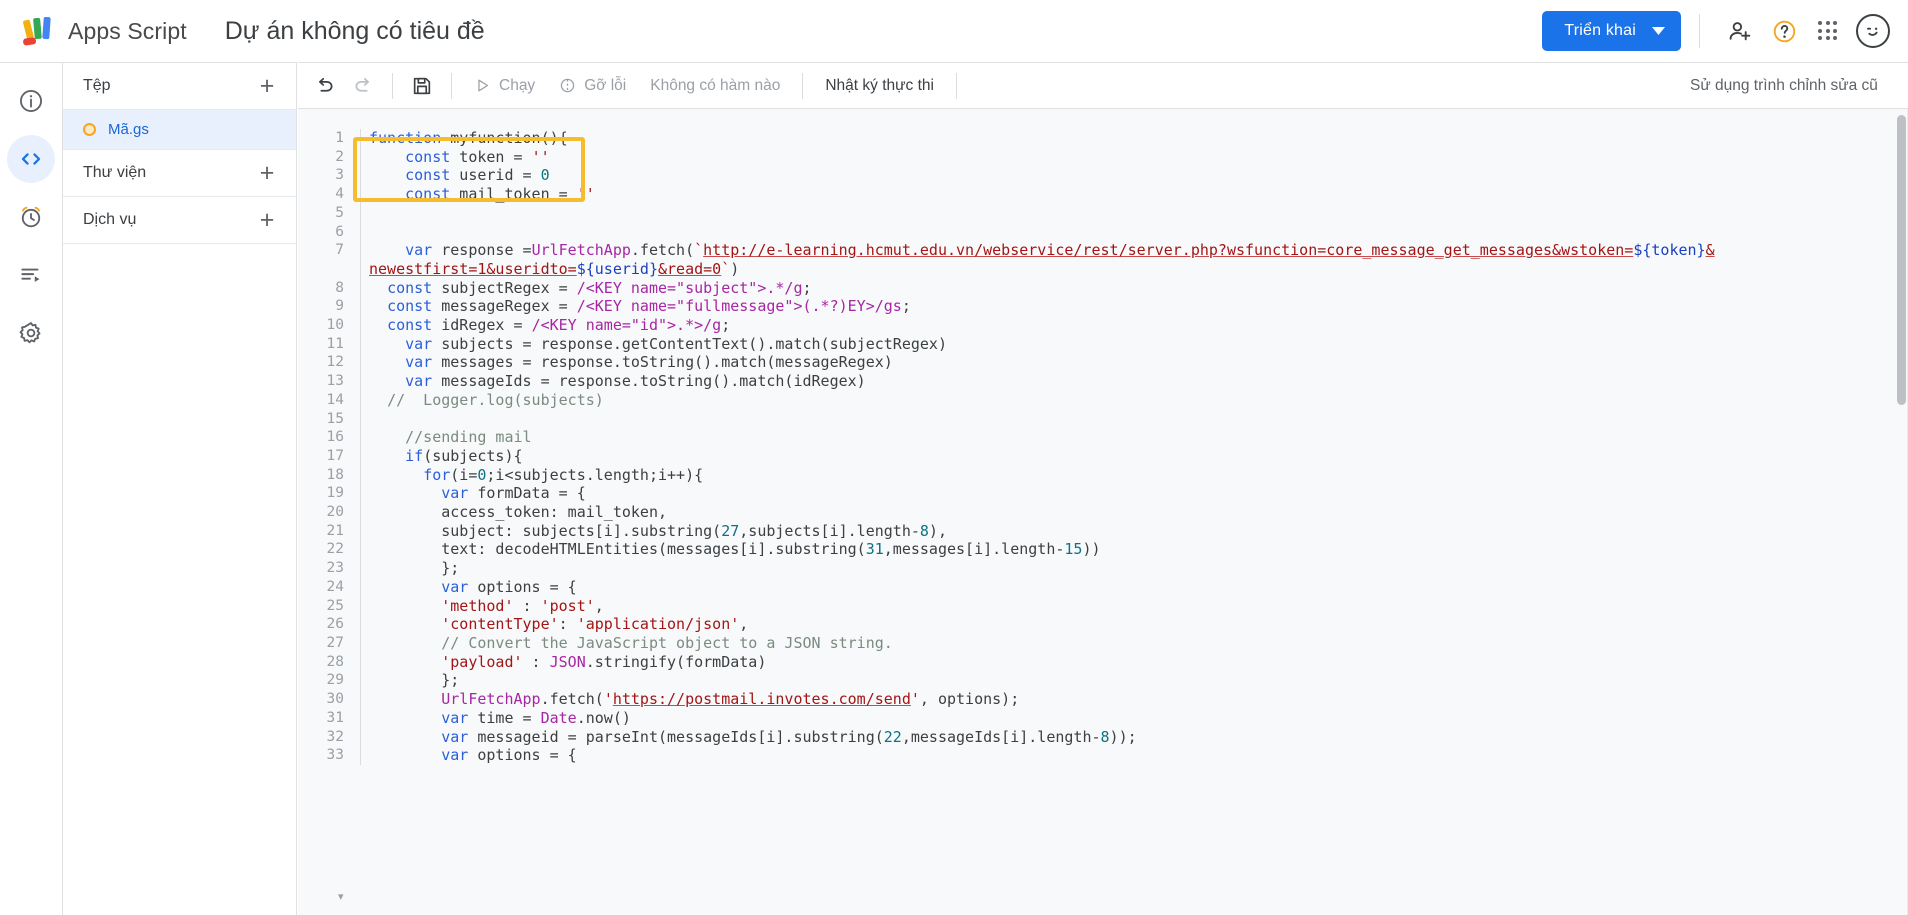 The width and height of the screenshot is (1908, 915). What do you see at coordinates (1001, 736) in the screenshot?
I see `code-token: ,messageIds[i].length-` at bounding box center [1001, 736].